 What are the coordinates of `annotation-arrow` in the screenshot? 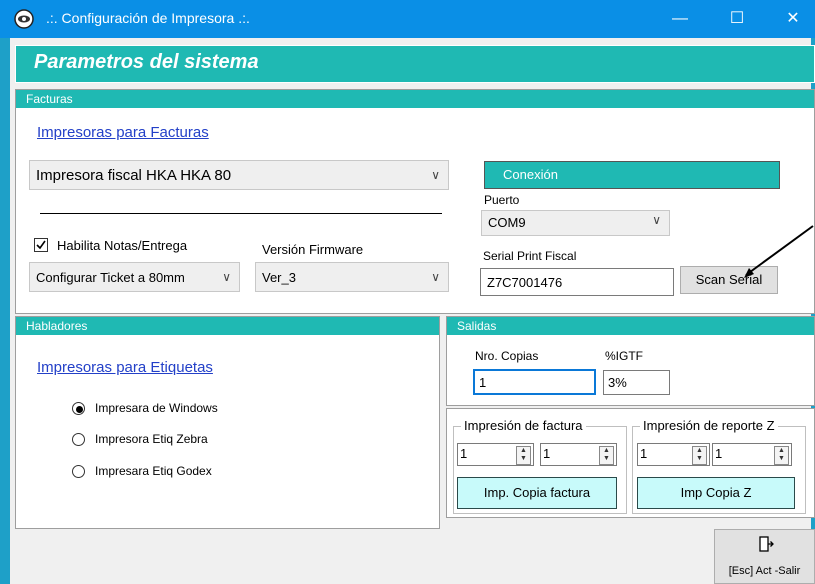 It's located at (779, 251).